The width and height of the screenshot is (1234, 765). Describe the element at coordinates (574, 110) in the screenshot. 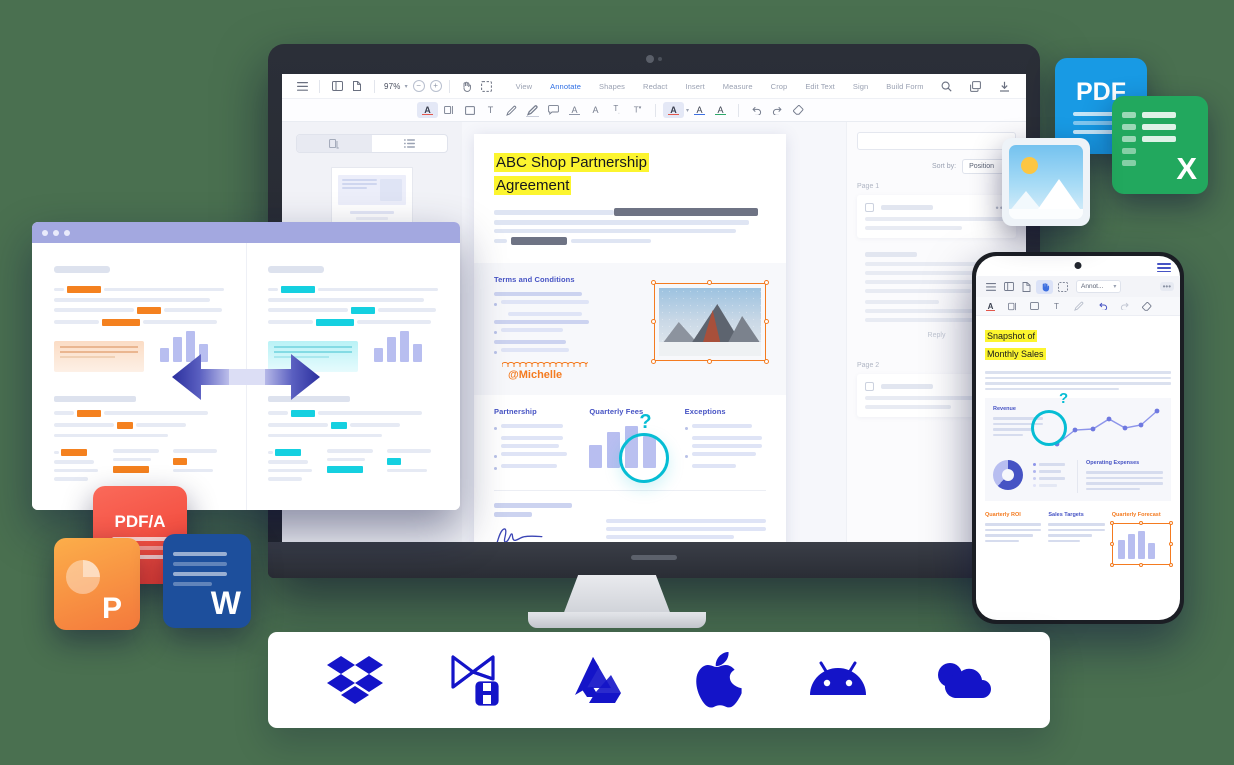

I see `underline-icon: A` at that location.